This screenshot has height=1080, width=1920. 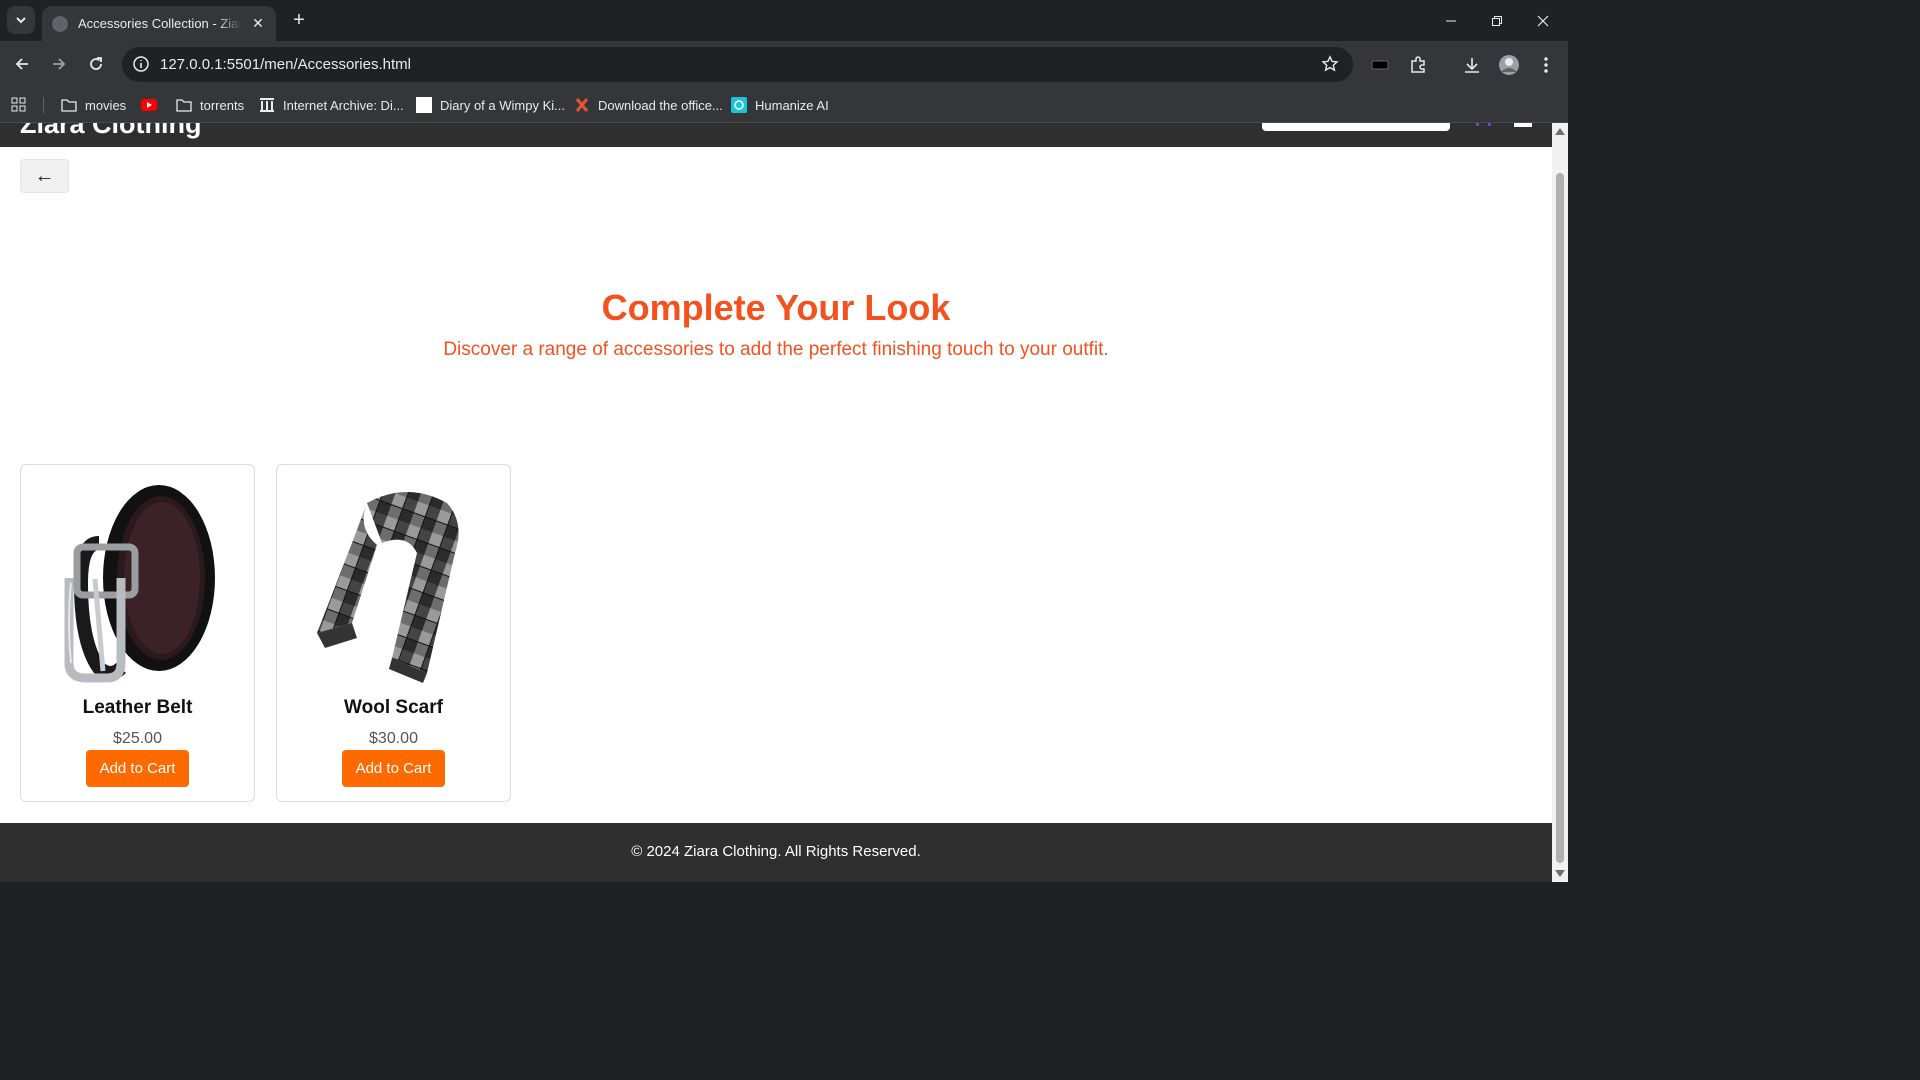 I want to click on scroll-down-icon, so click(x=1560, y=873).